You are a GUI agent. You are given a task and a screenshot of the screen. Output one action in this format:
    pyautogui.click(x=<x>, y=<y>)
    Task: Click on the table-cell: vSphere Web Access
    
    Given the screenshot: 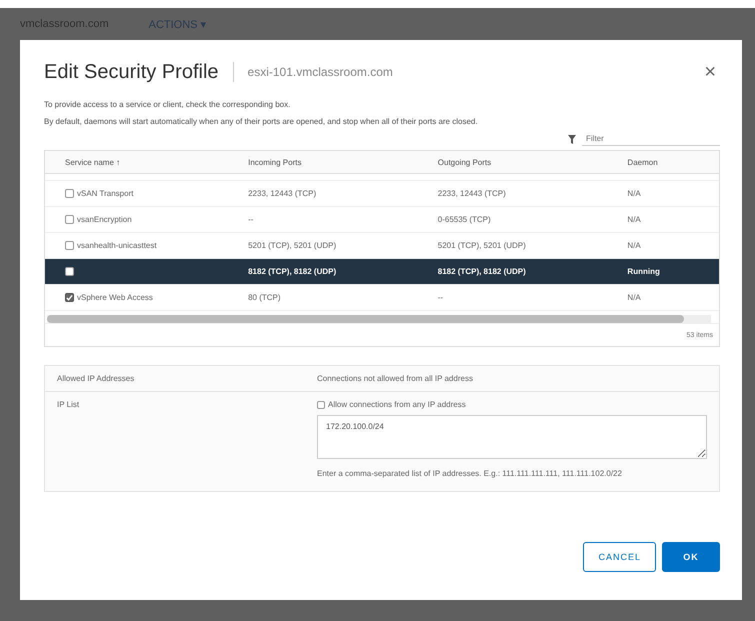 What is the action you would take?
    pyautogui.click(x=115, y=297)
    